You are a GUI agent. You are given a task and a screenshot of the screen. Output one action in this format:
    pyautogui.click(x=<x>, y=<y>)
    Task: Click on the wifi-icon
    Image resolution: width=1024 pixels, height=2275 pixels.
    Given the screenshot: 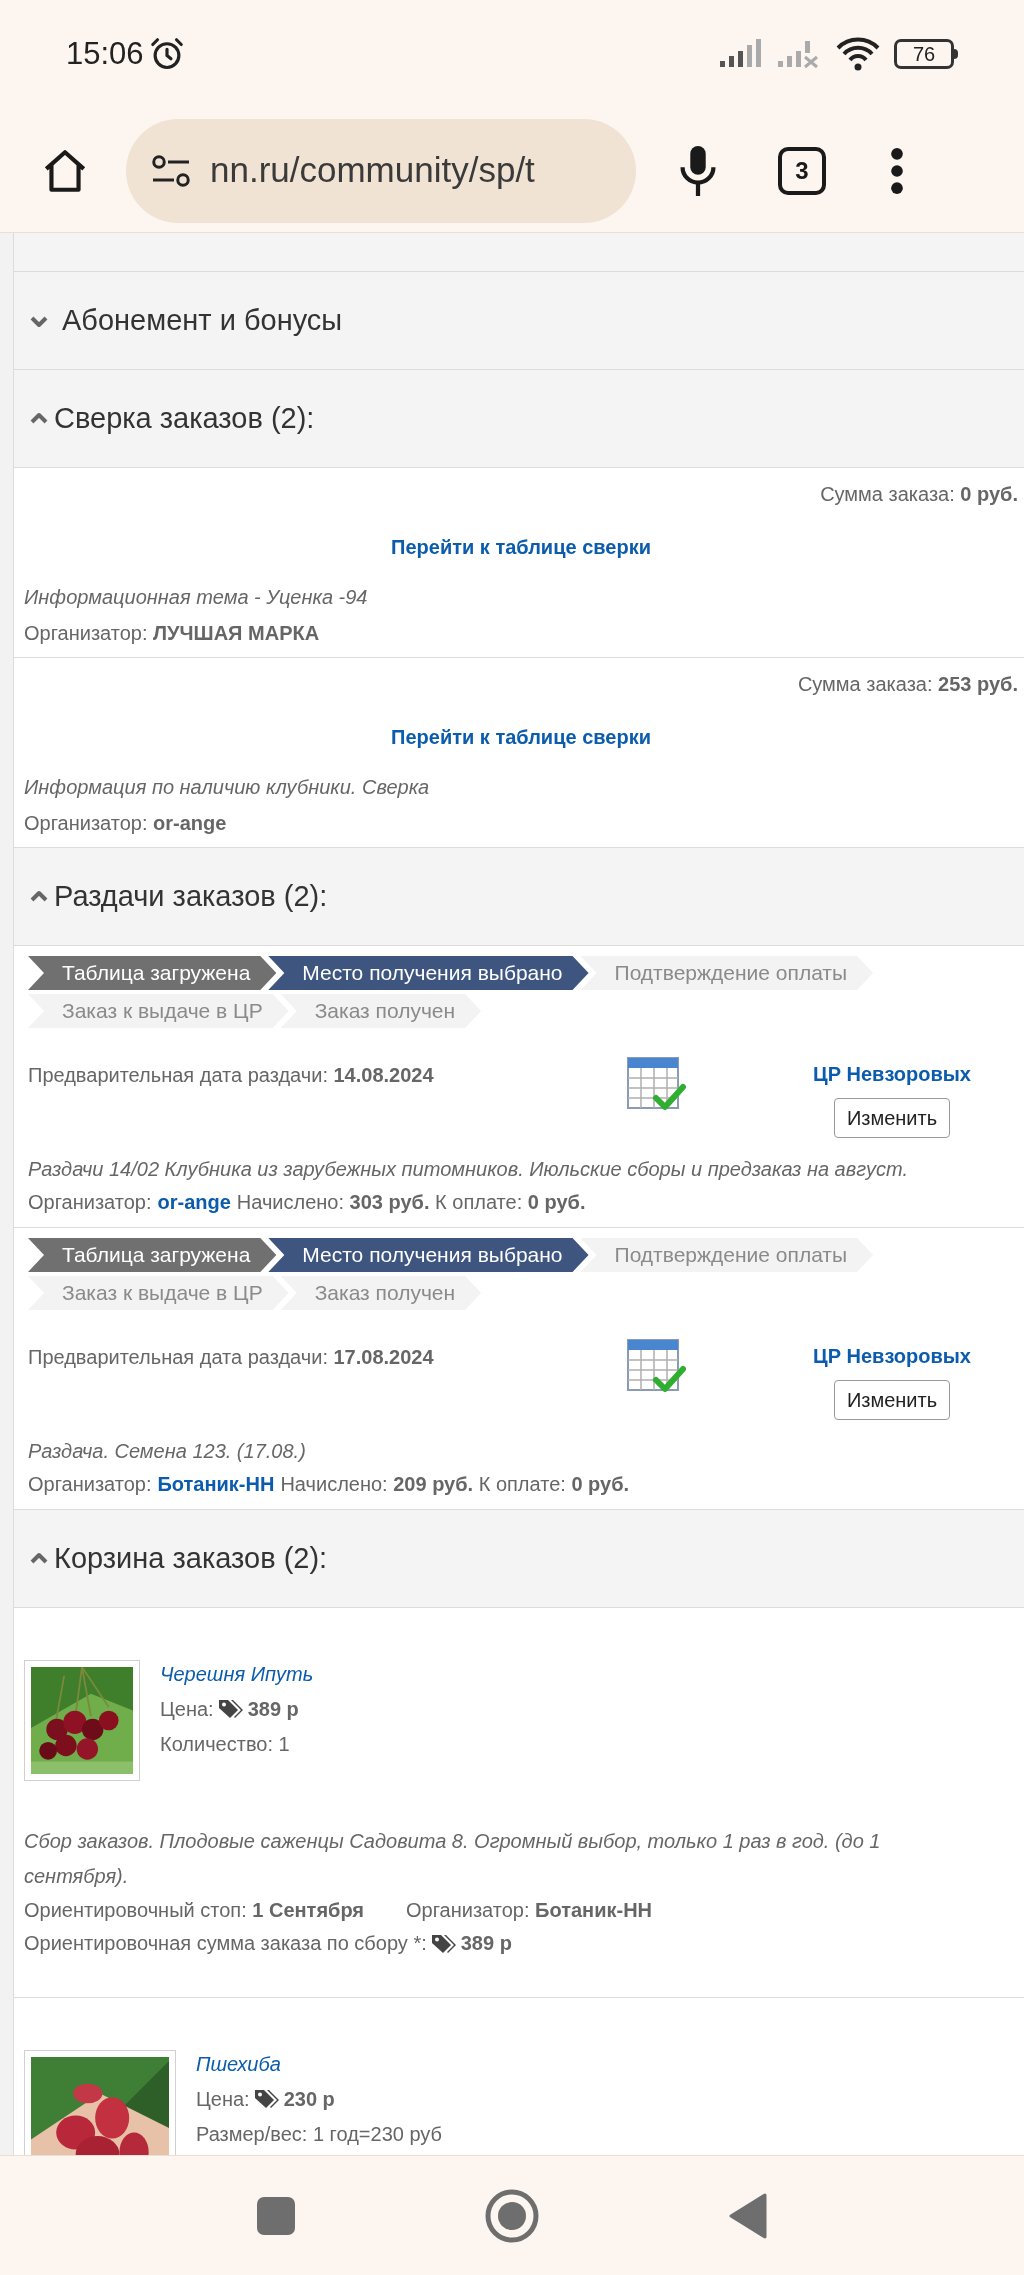 What is the action you would take?
    pyautogui.click(x=858, y=54)
    